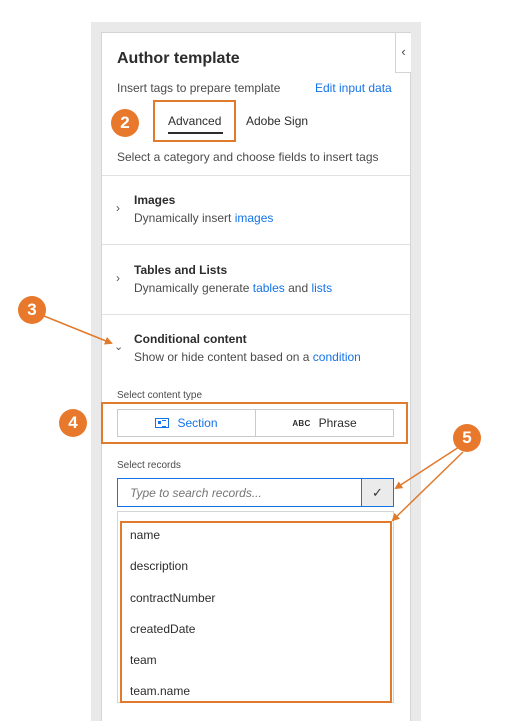 Image resolution: width=506 pixels, height=721 pixels. I want to click on callout-arrow-5b, so click(427, 486).